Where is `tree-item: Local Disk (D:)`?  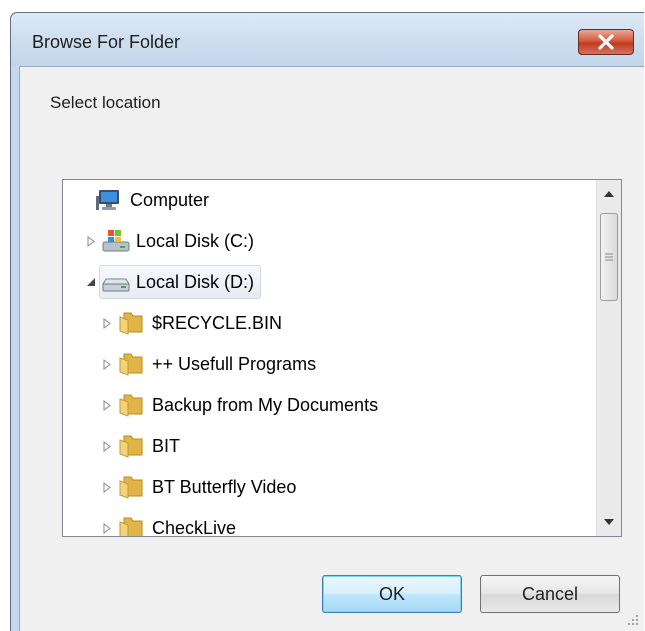 tree-item: Local Disk (D:) is located at coordinates (172, 282).